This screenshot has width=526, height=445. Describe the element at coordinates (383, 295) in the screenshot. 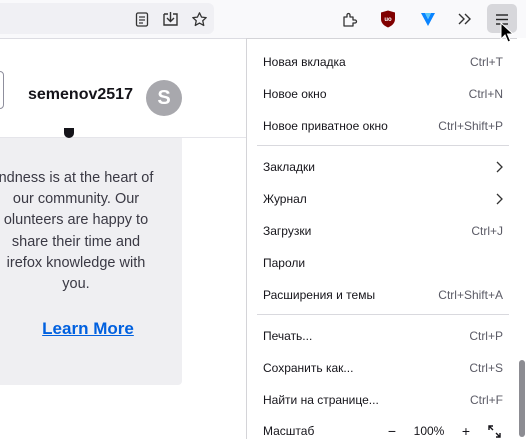

I see `menu-item-addons: Расширения и темы Ctrl+Shift+A` at that location.